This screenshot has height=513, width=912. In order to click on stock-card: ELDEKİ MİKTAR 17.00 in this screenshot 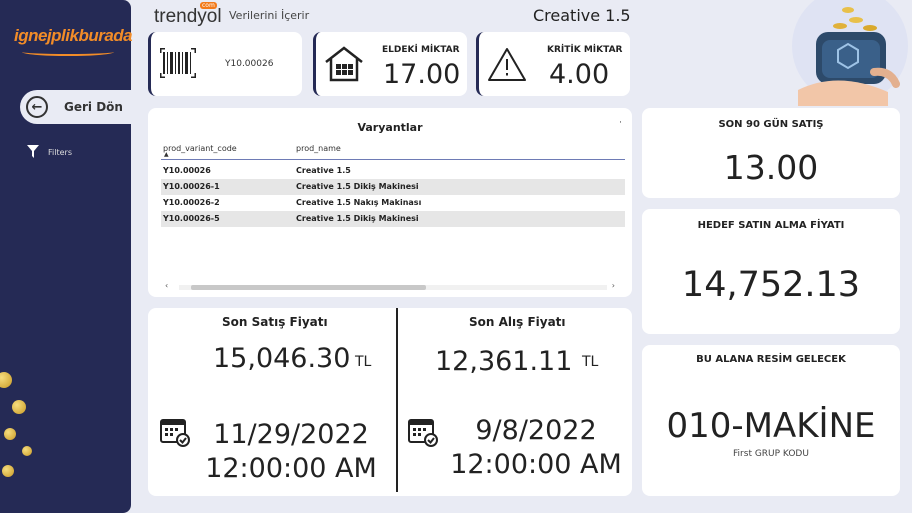, I will do `click(390, 64)`.